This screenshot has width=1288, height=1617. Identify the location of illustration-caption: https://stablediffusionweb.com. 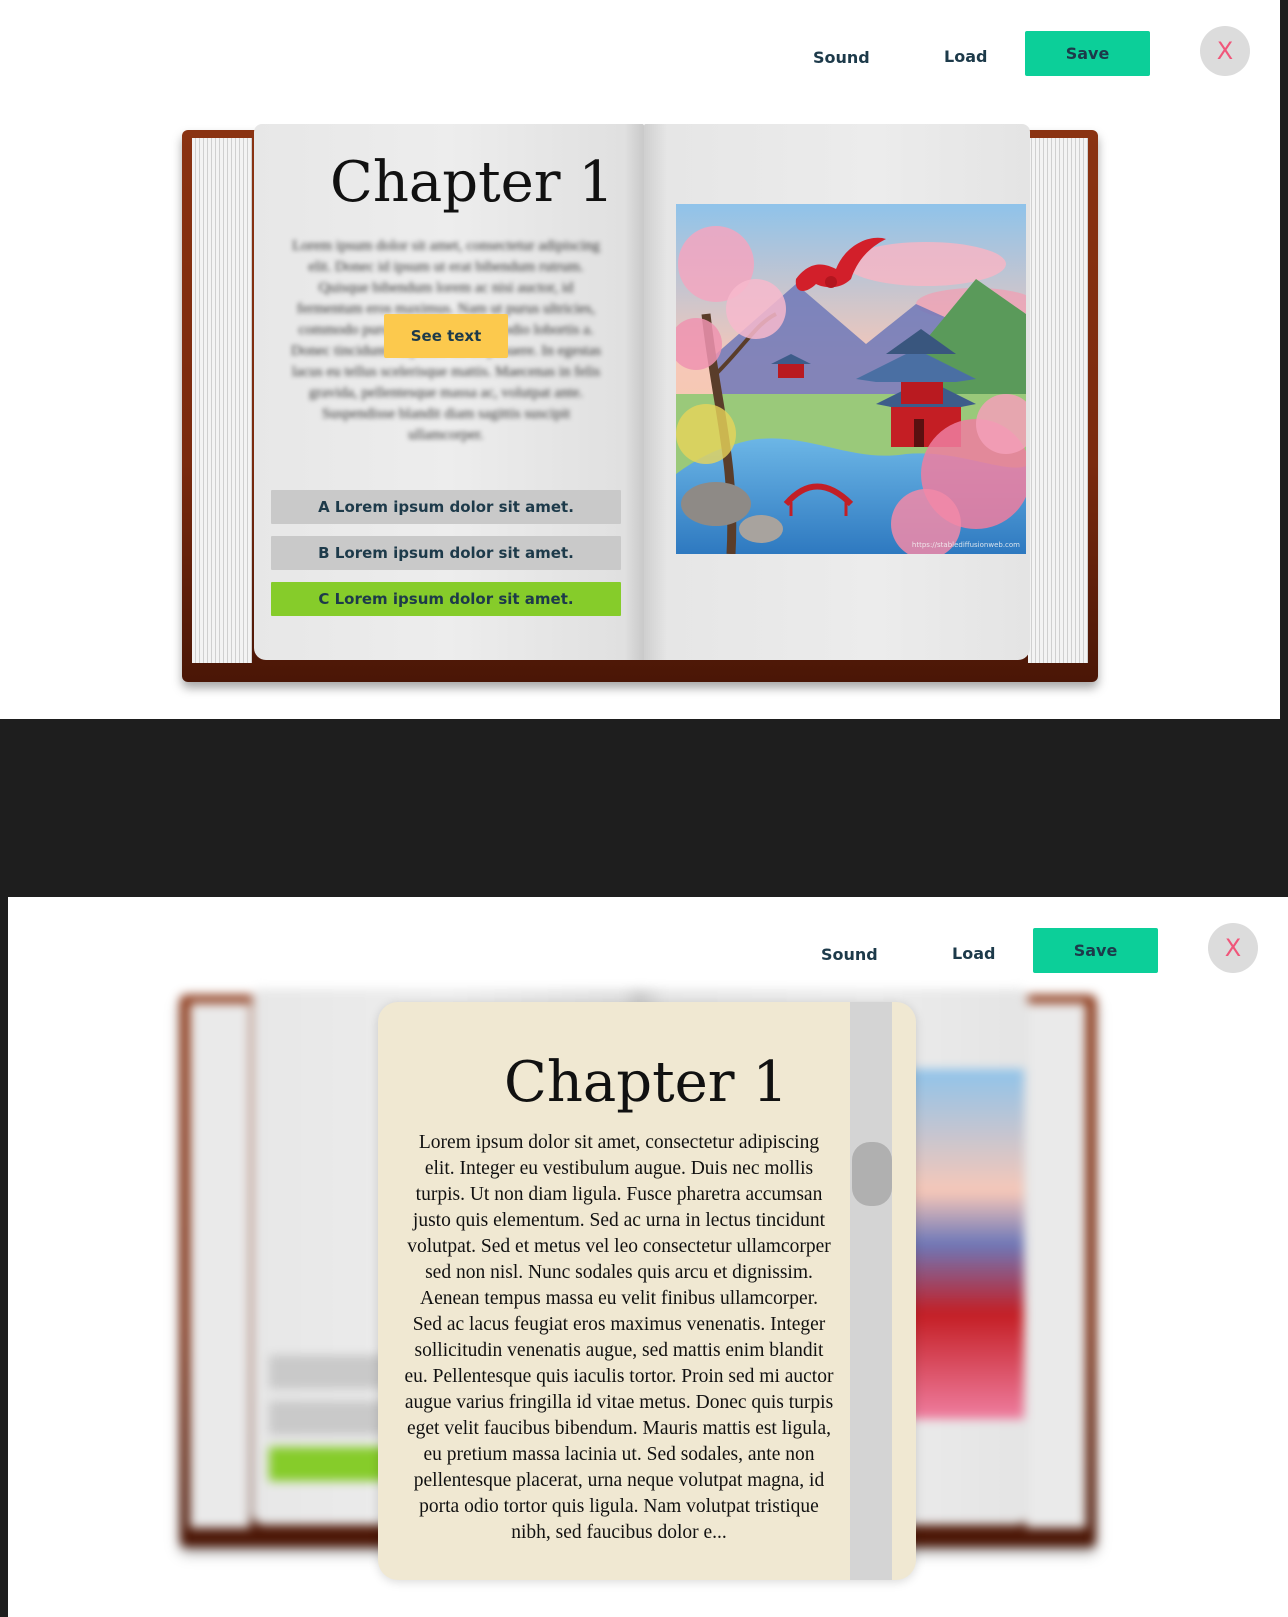
(966, 545).